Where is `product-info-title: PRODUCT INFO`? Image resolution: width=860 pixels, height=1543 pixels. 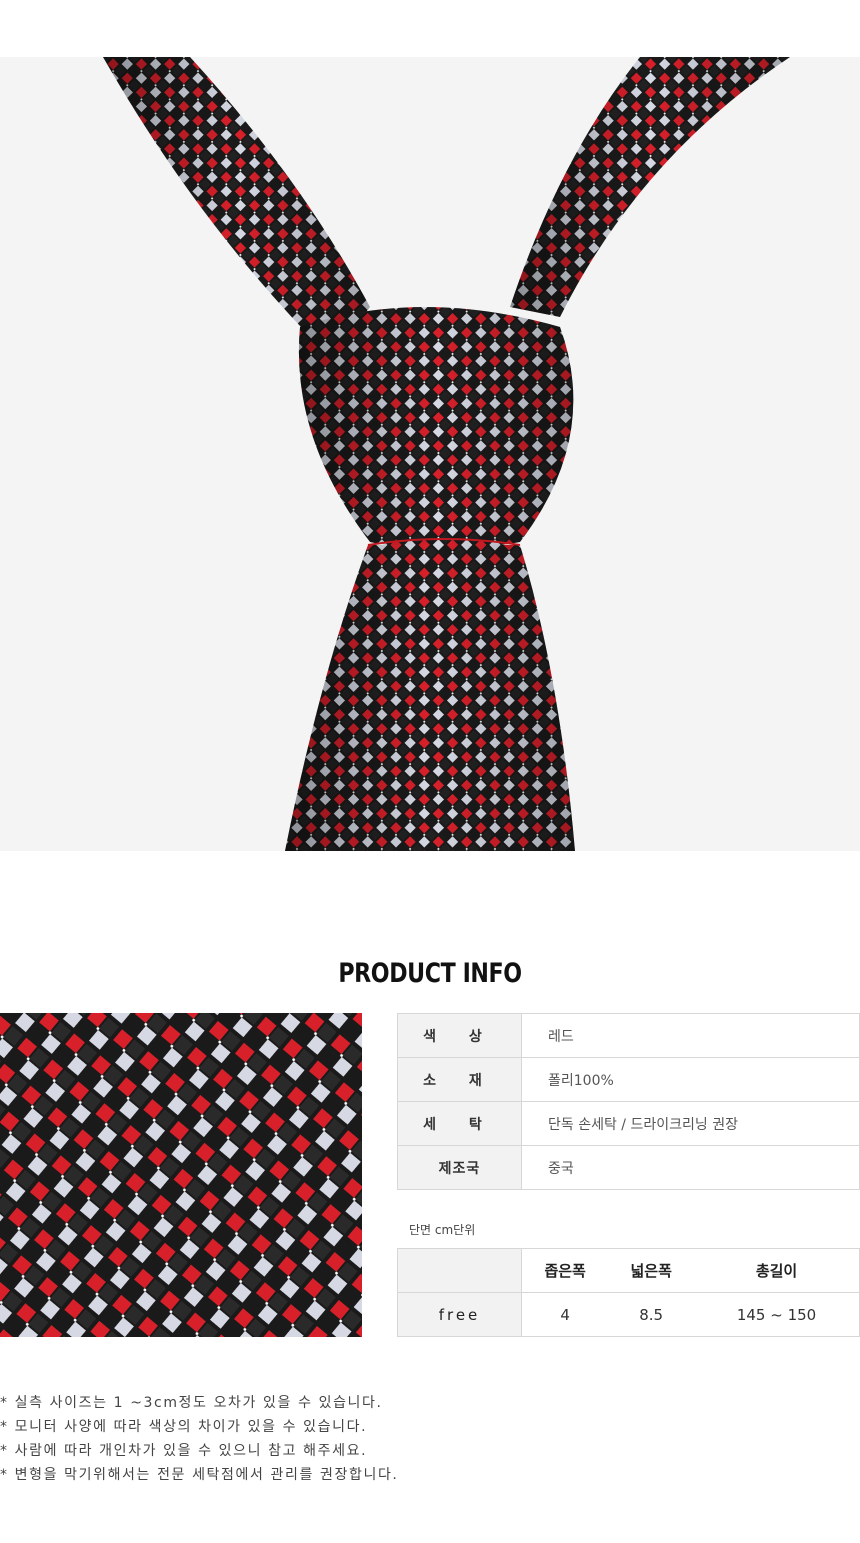 product-info-title: PRODUCT INFO is located at coordinates (430, 973).